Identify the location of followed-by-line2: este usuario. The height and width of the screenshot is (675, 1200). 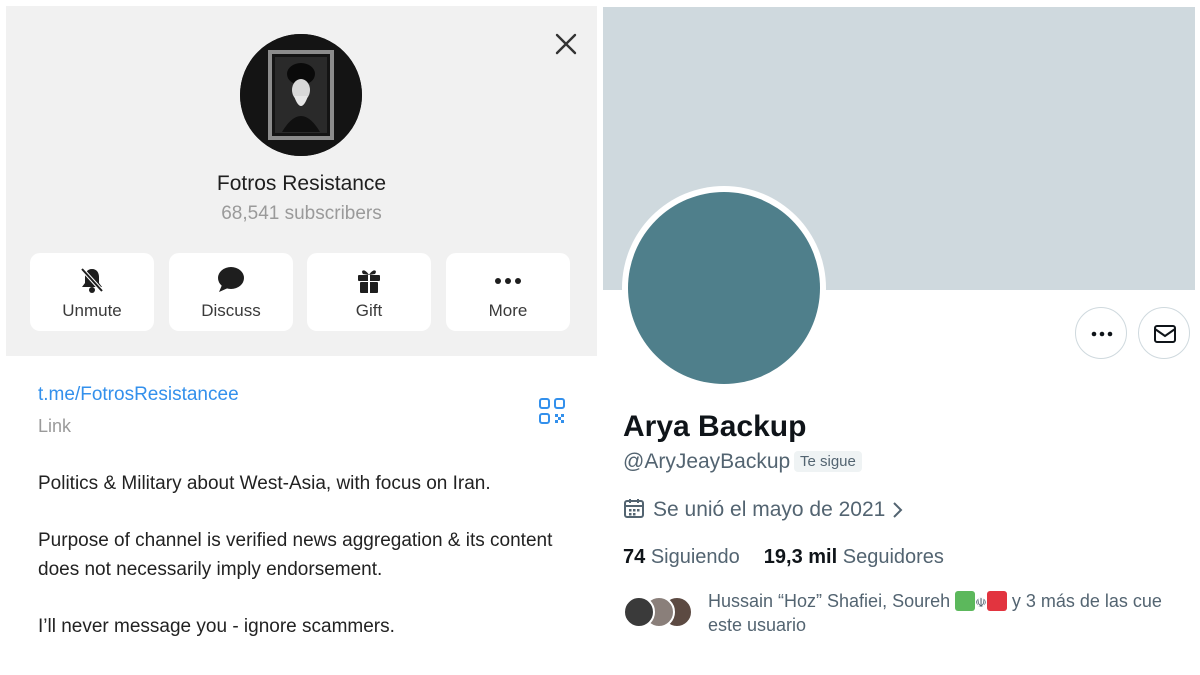
(757, 625).